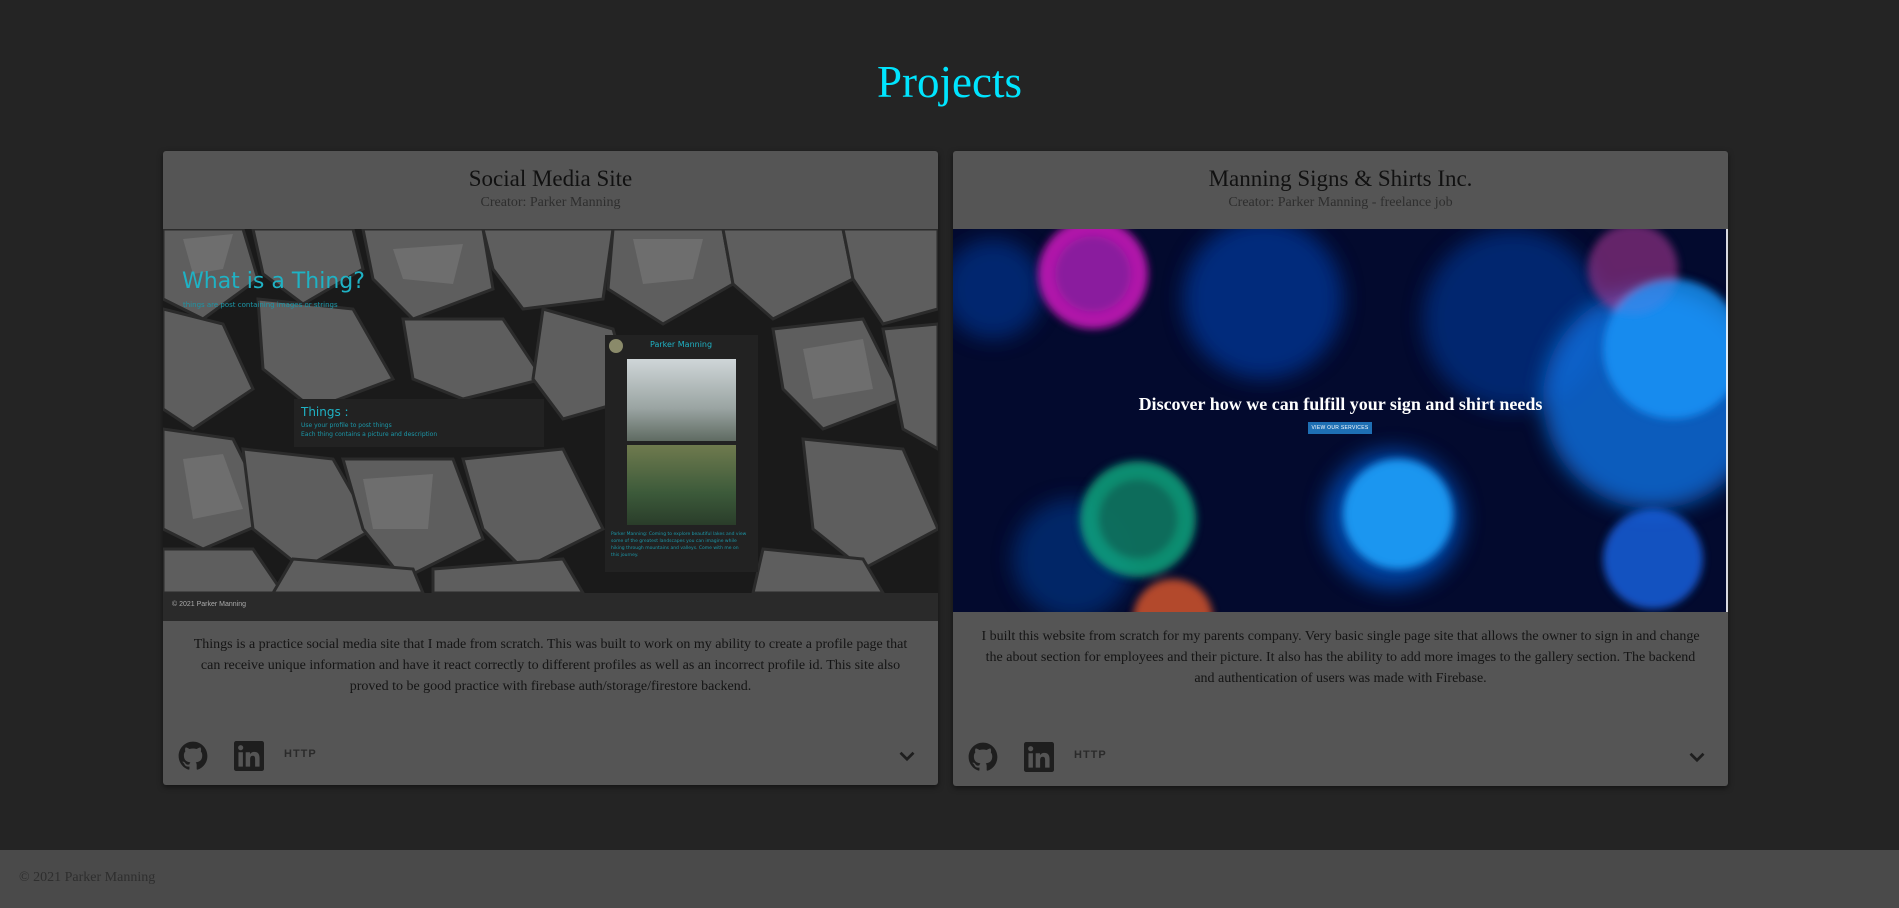 This screenshot has height=908, width=1899. Describe the element at coordinates (346, 425) in the screenshot. I see `screenshot-box-line-1: Use your profile to post things` at that location.